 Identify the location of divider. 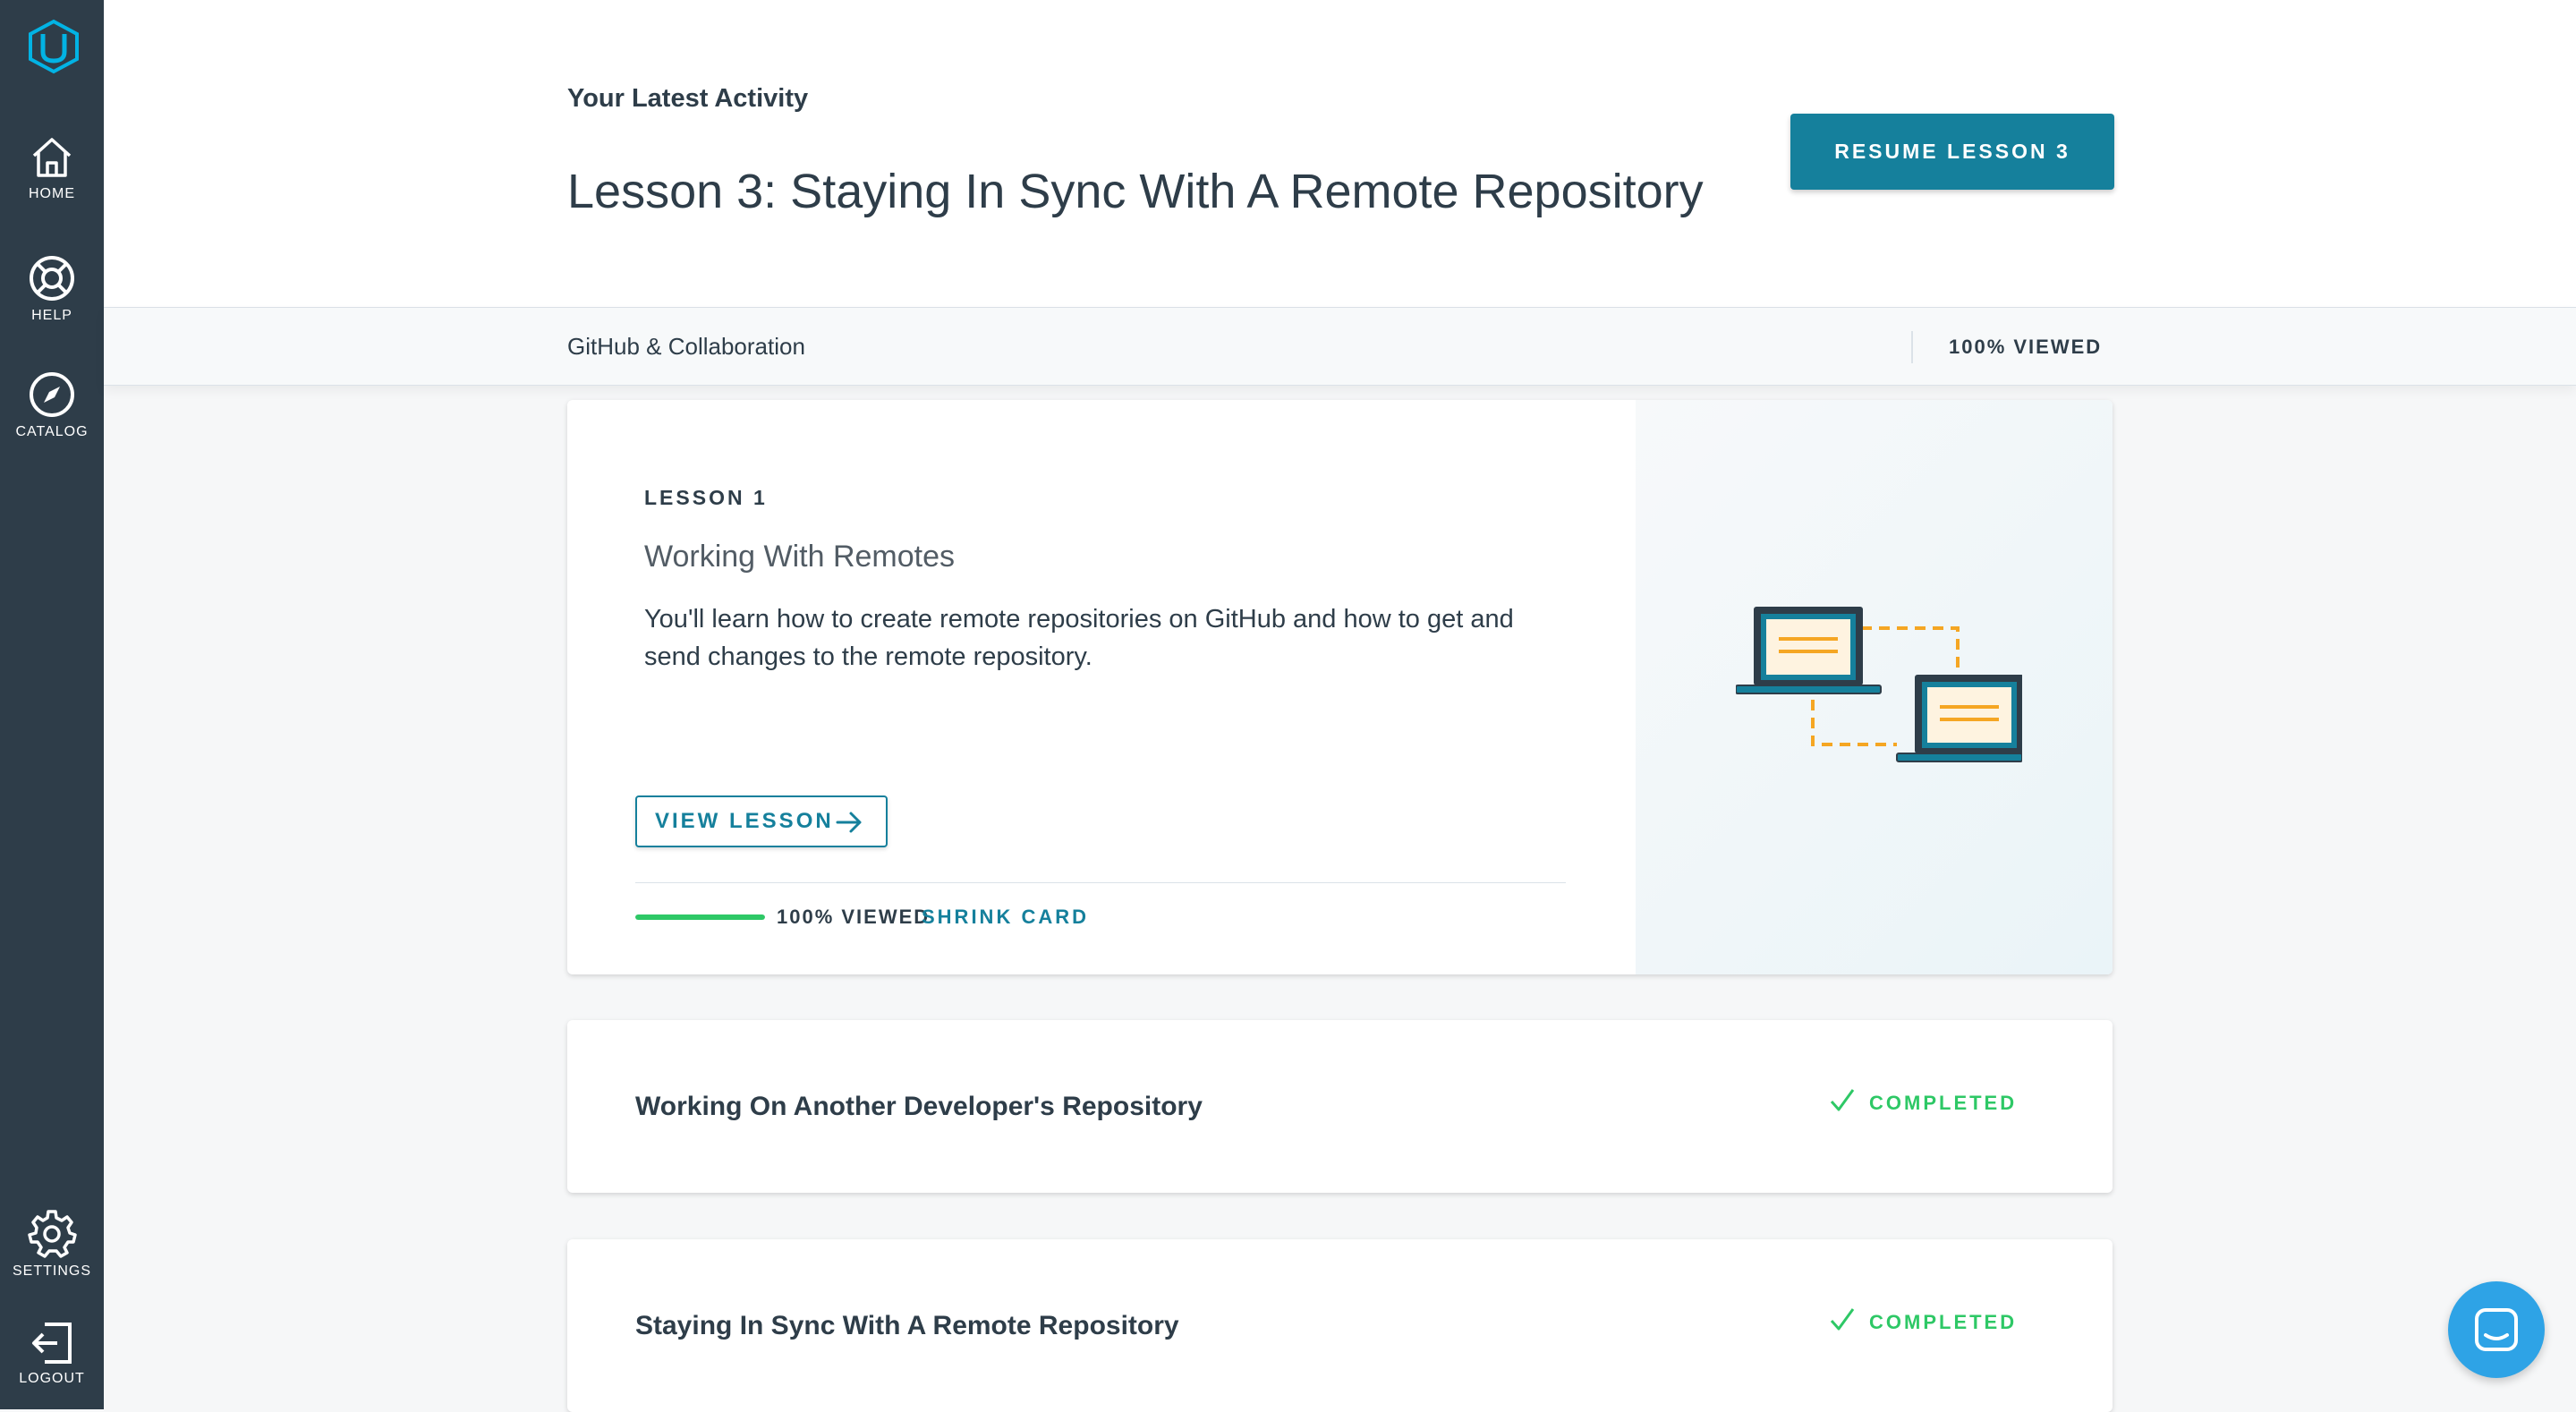
(1912, 347).